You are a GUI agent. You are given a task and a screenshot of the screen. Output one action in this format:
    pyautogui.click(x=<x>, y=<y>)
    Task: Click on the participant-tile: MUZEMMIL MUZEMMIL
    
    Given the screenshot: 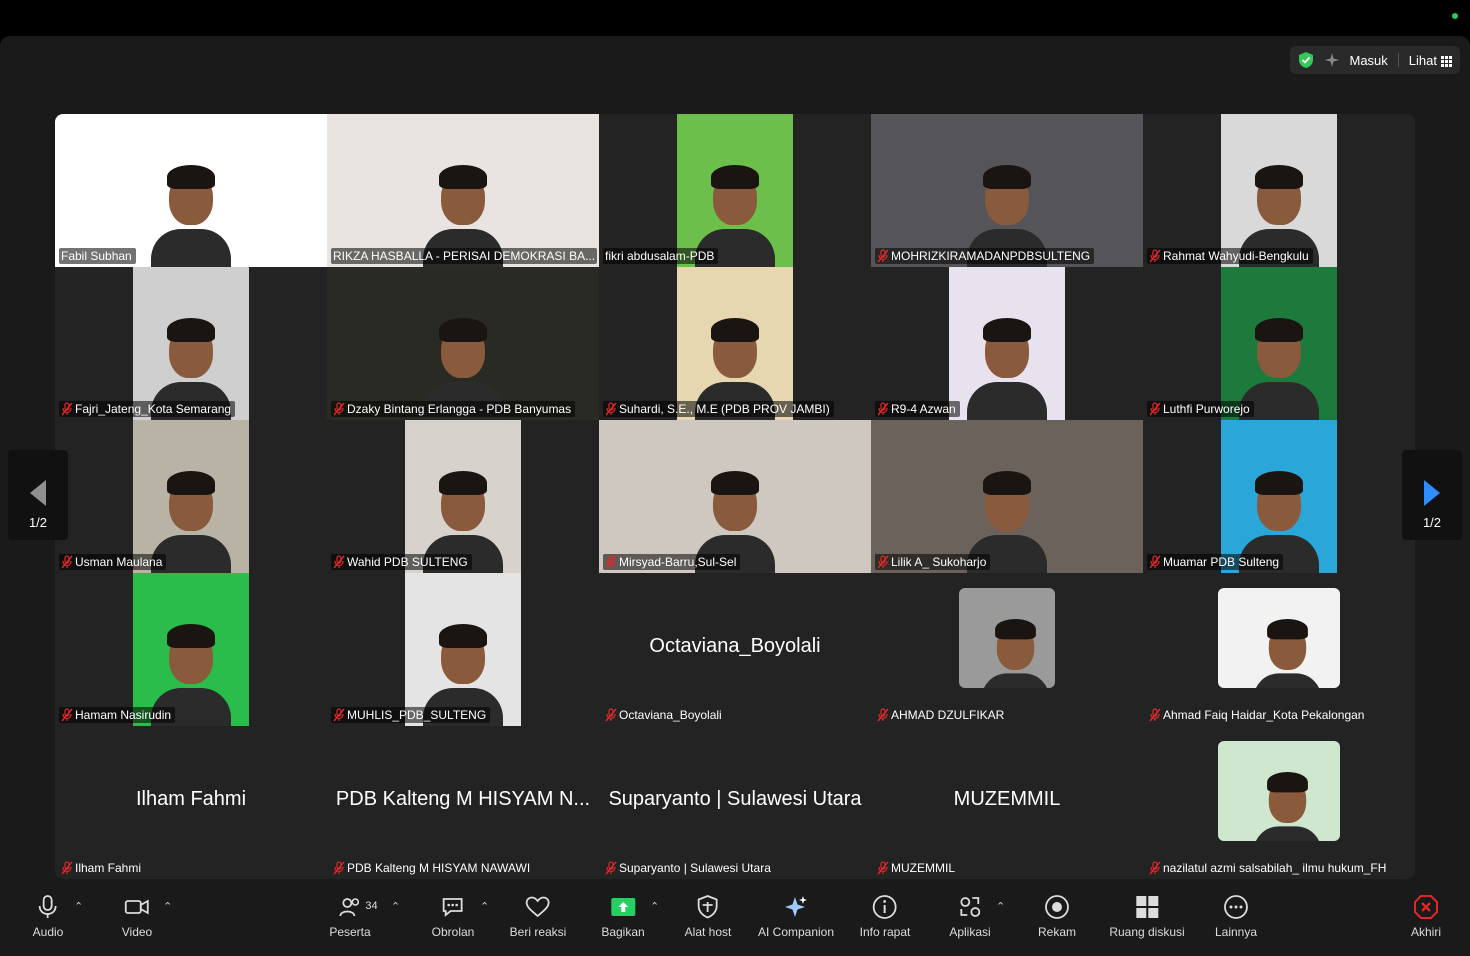 What is the action you would take?
    pyautogui.click(x=1007, y=802)
    